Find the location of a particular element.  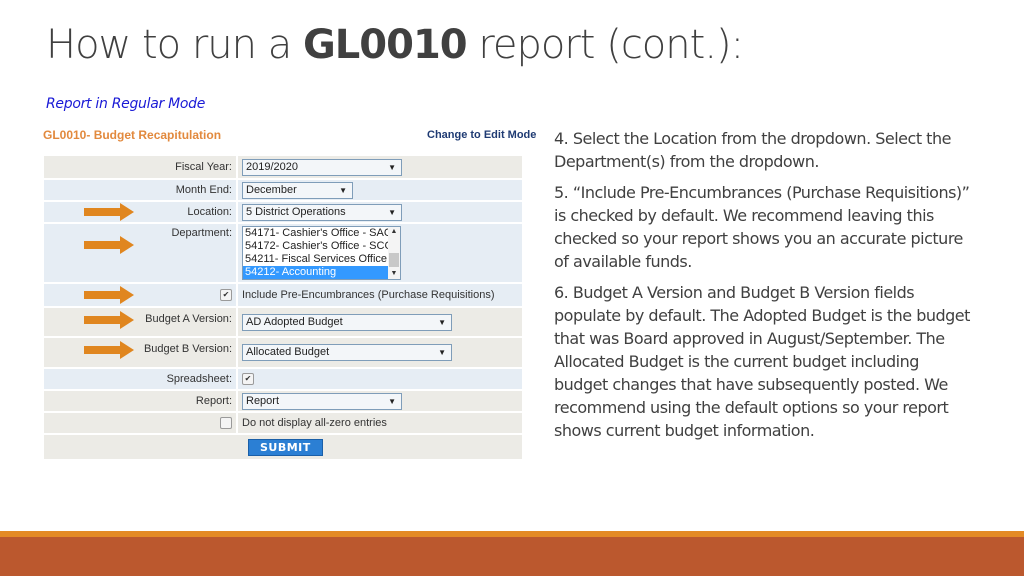

form-title: GL0010- Budget Recapitulation is located at coordinates (132, 135).